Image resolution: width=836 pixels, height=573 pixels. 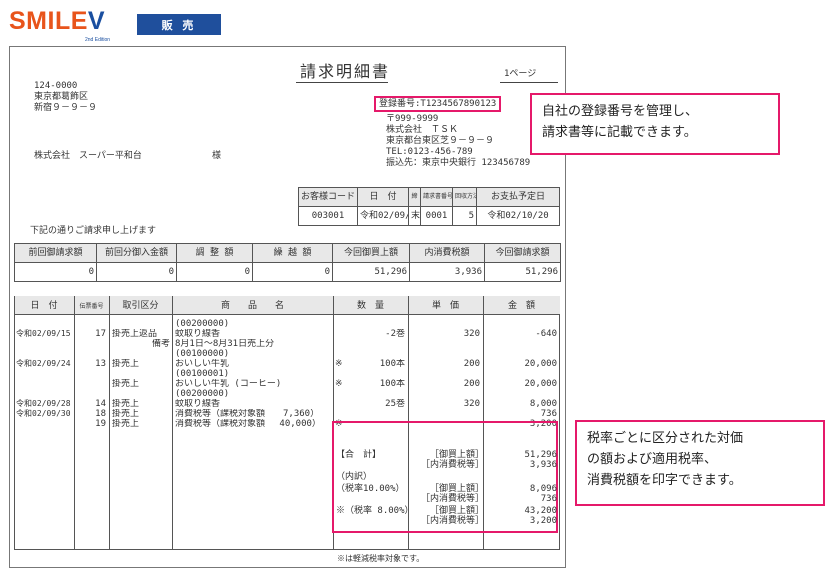 I want to click on page-number: 1ページ, so click(x=520, y=74).